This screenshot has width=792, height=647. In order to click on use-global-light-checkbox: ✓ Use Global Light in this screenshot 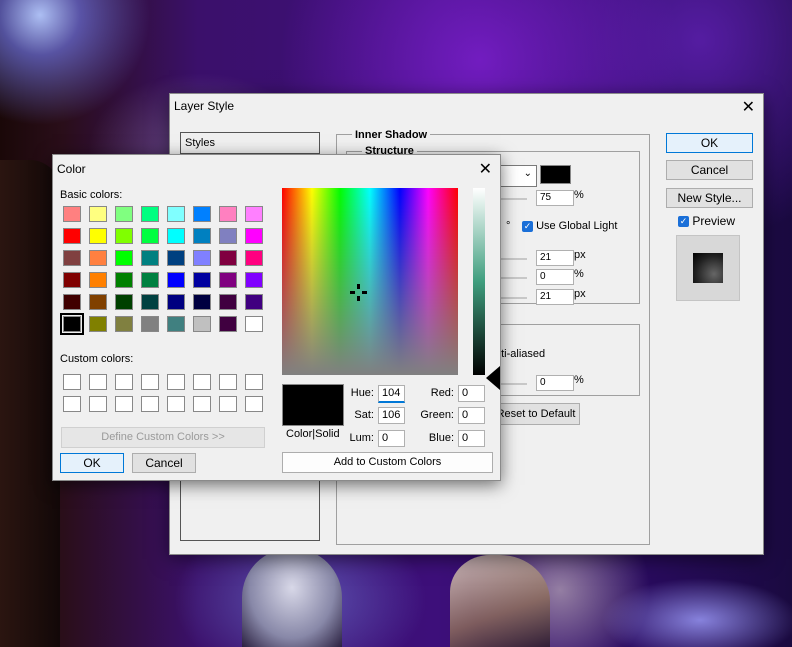, I will do `click(569, 226)`.